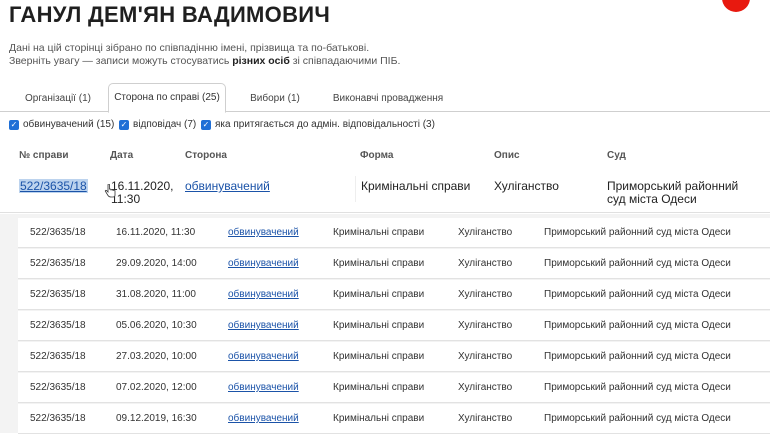 The width and height of the screenshot is (770, 434). What do you see at coordinates (156, 418) in the screenshot?
I see `row-date: 09.12.2019, 16:30` at bounding box center [156, 418].